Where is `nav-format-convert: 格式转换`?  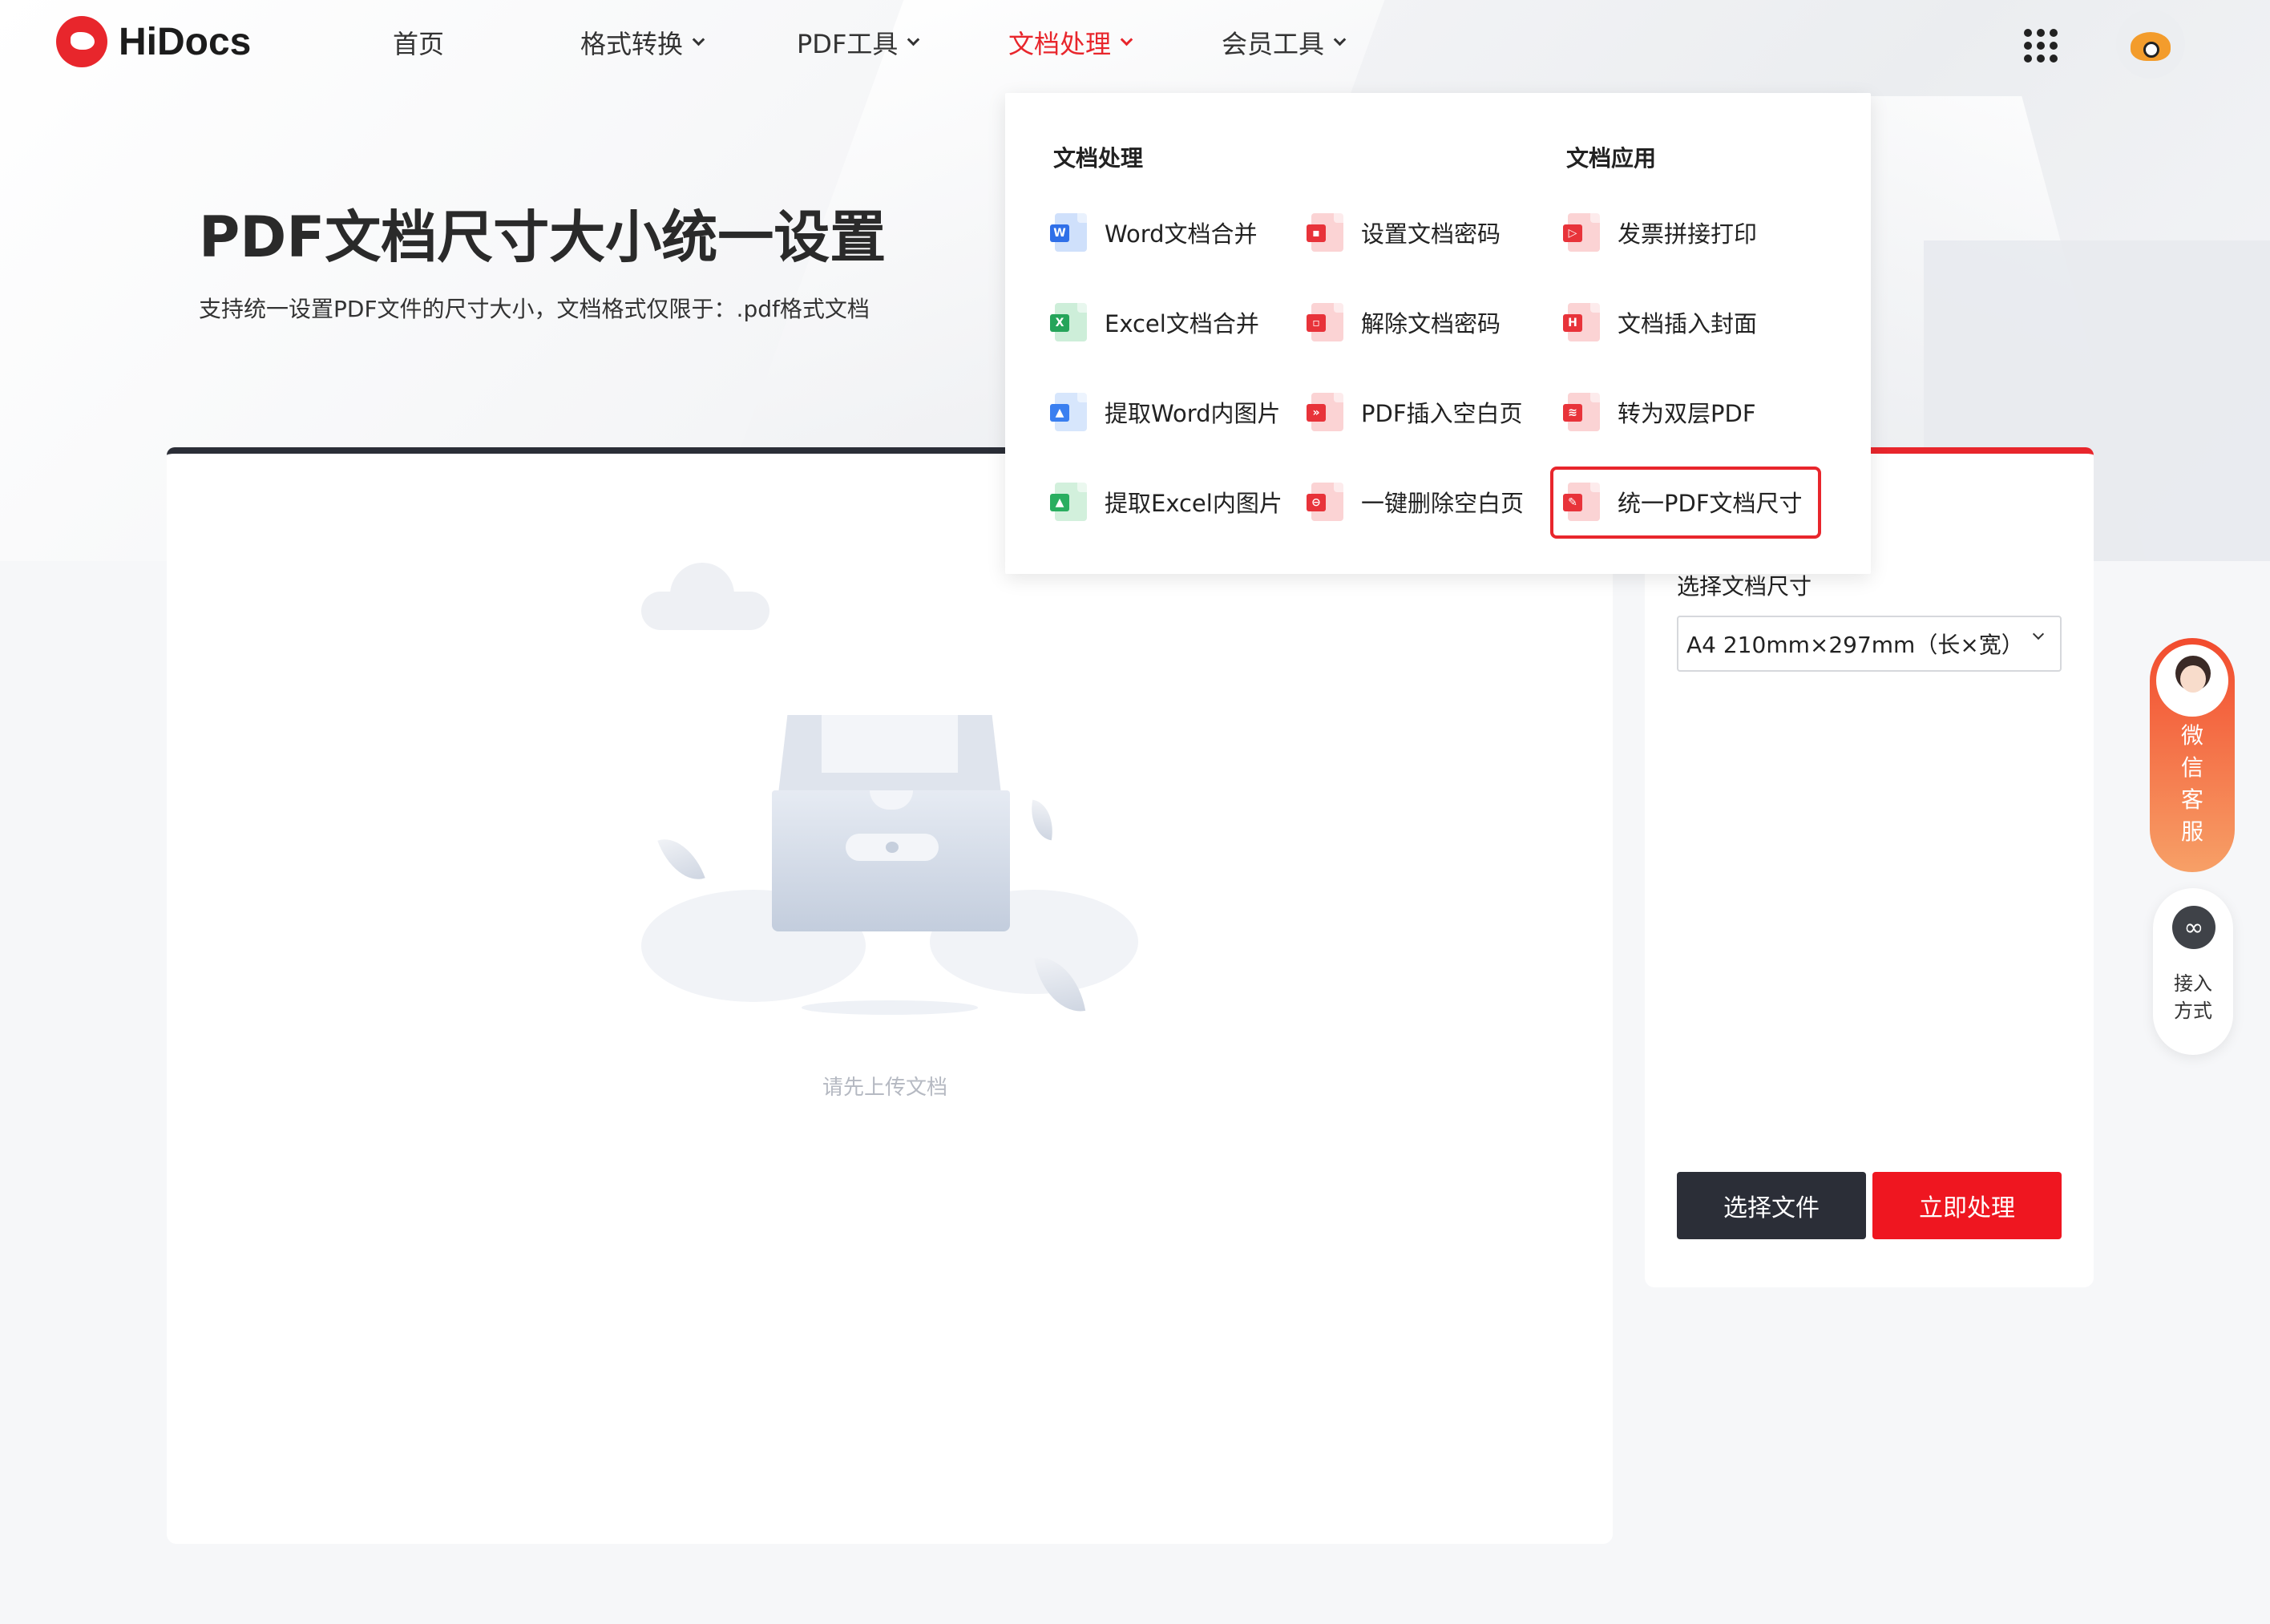 nav-format-convert: 格式转换 is located at coordinates (642, 42).